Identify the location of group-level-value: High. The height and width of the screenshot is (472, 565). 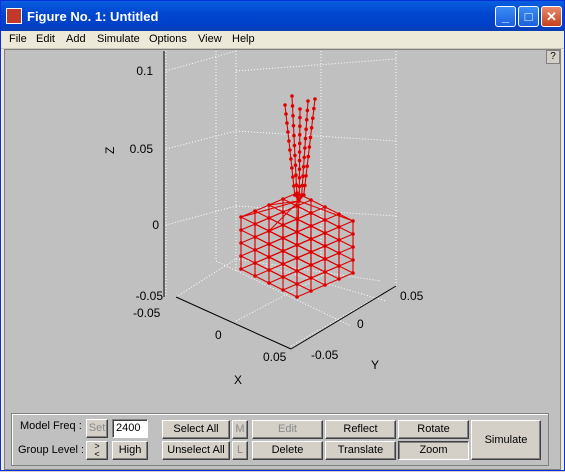
(130, 450).